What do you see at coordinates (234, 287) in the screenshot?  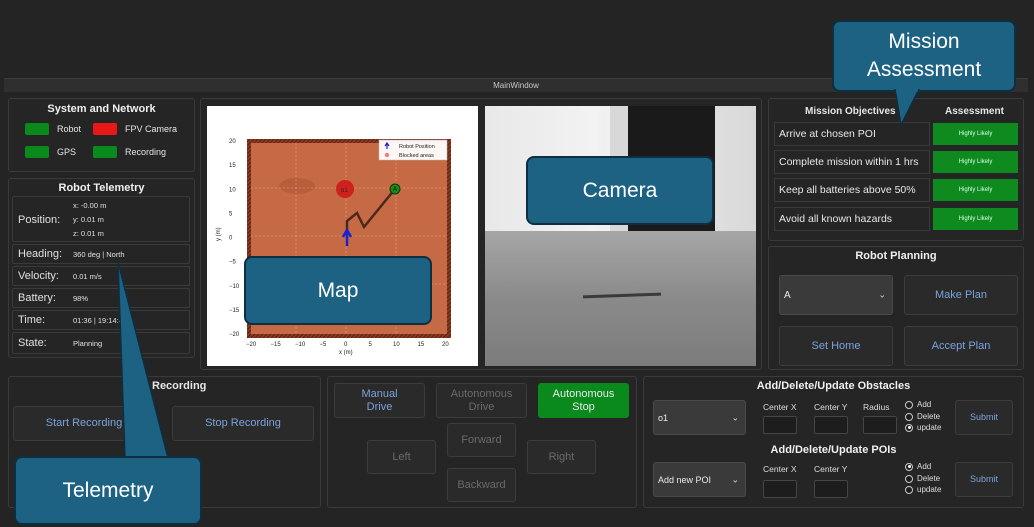 I see `y-tick-label: −10` at bounding box center [234, 287].